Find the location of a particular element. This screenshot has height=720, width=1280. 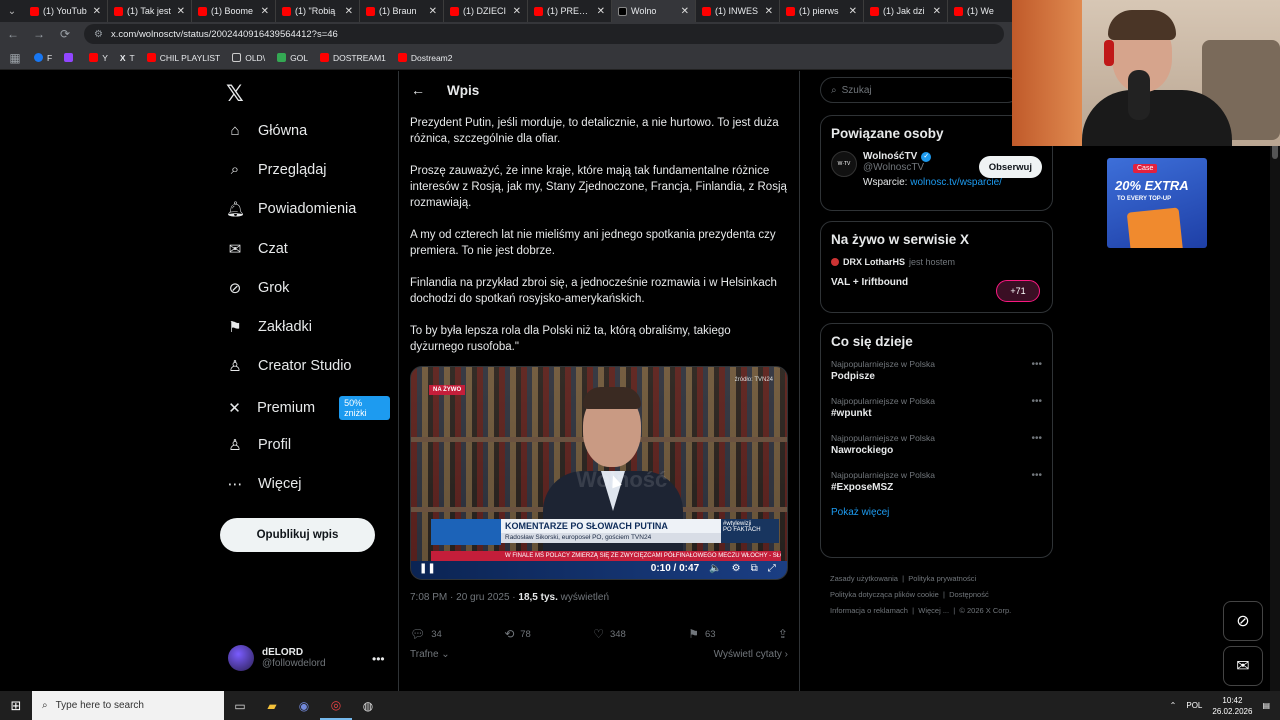

browser-tab: (1) PREZEN ✕ is located at coordinates (570, 11).